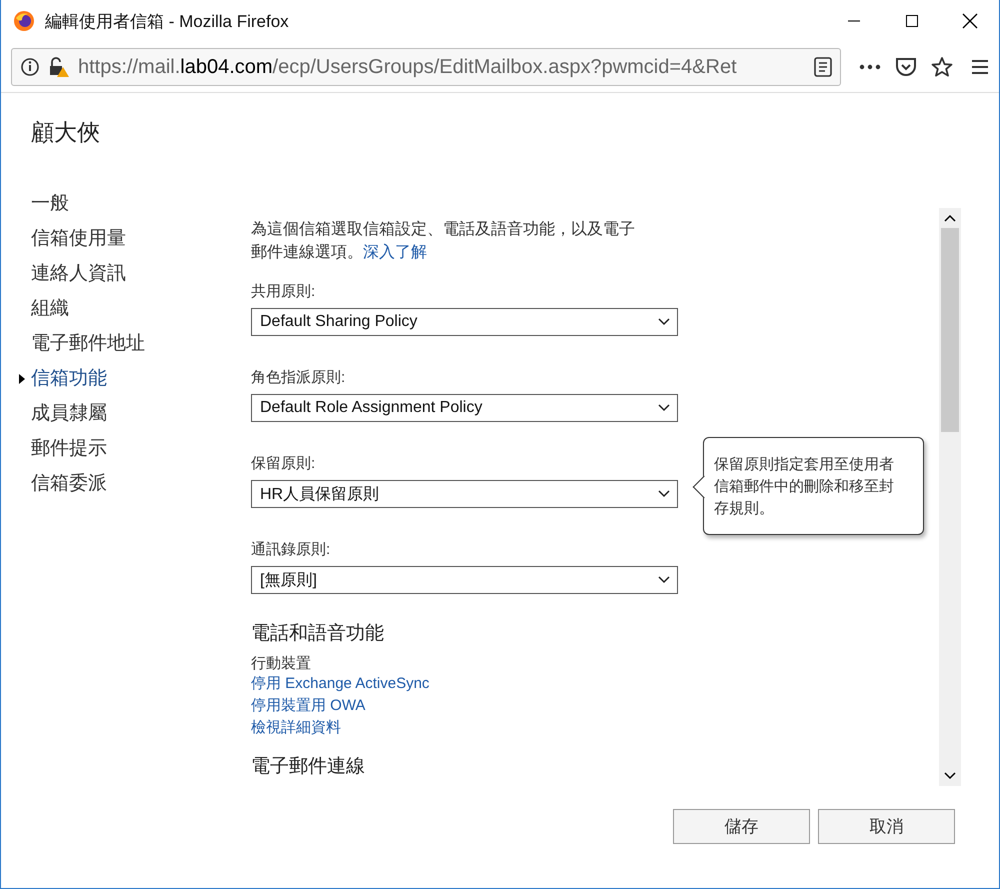 The height and width of the screenshot is (889, 1000). What do you see at coordinates (464, 580) in the screenshot?
I see `policy-dropdown: [無原則]` at bounding box center [464, 580].